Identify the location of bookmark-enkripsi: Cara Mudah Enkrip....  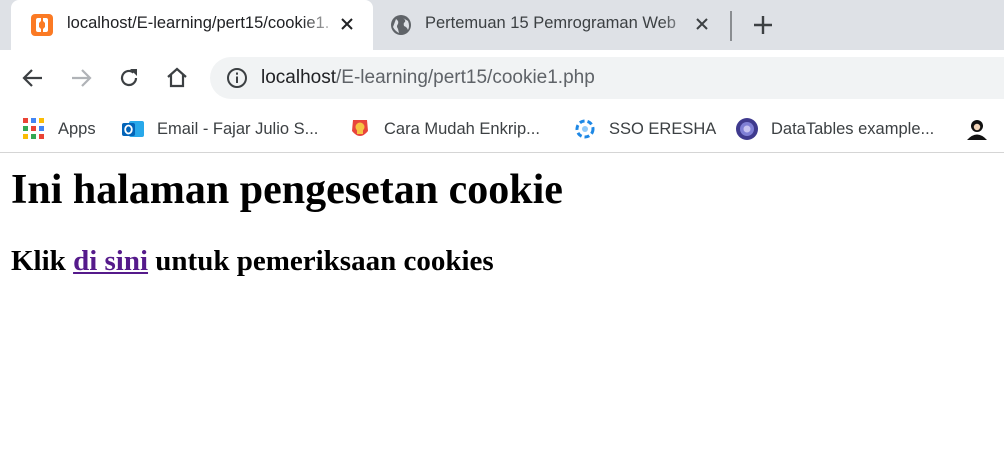
(444, 129).